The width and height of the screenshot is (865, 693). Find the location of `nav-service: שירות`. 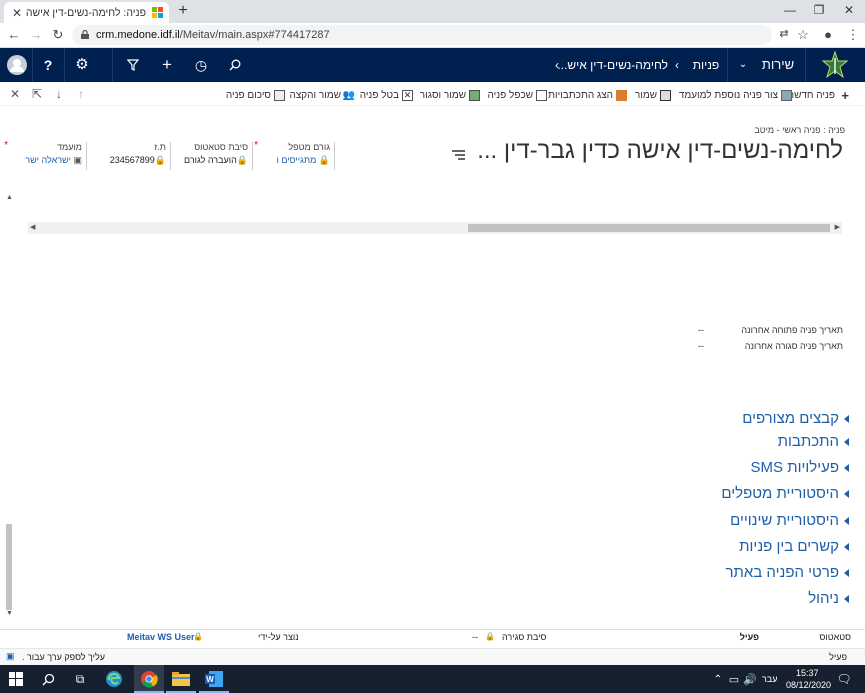

nav-service: שירות is located at coordinates (778, 65).